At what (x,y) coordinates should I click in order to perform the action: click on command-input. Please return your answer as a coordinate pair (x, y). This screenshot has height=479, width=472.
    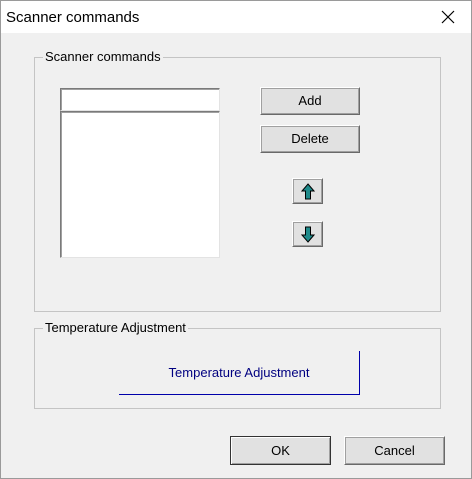
    Looking at the image, I should click on (140, 99).